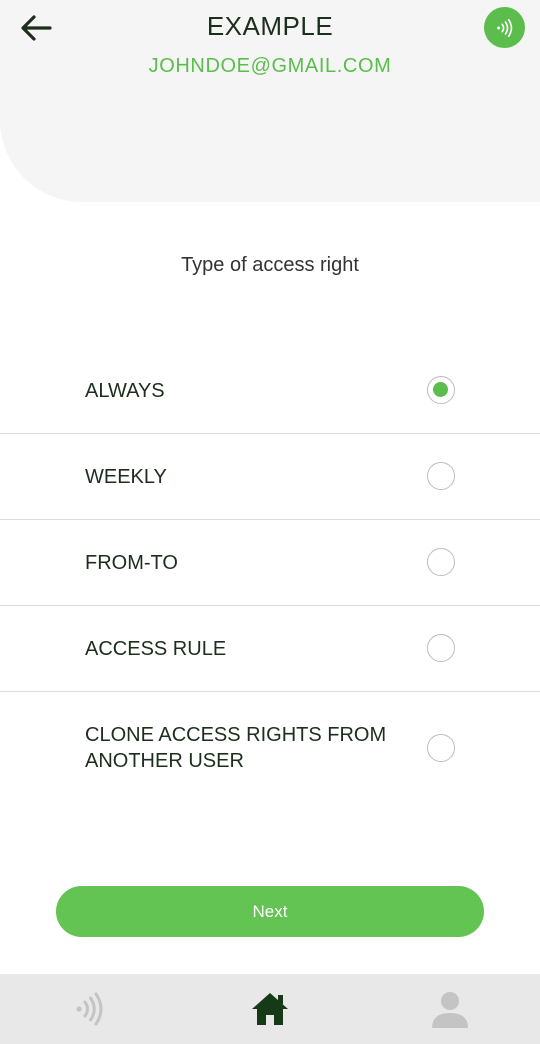  I want to click on nfc-button, so click(504, 27).